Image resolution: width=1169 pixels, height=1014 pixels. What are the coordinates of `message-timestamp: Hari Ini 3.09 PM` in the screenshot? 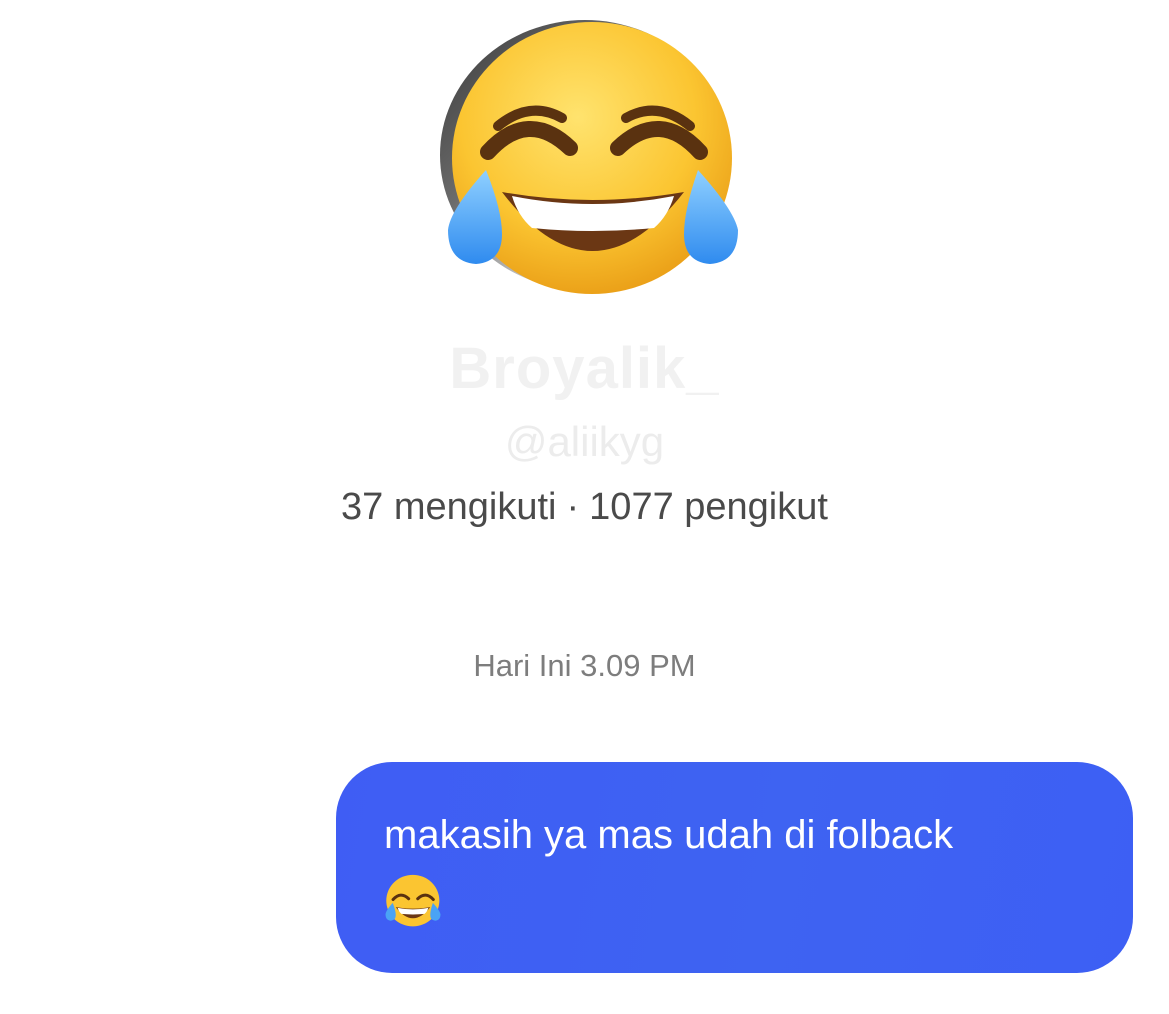 It's located at (584, 665).